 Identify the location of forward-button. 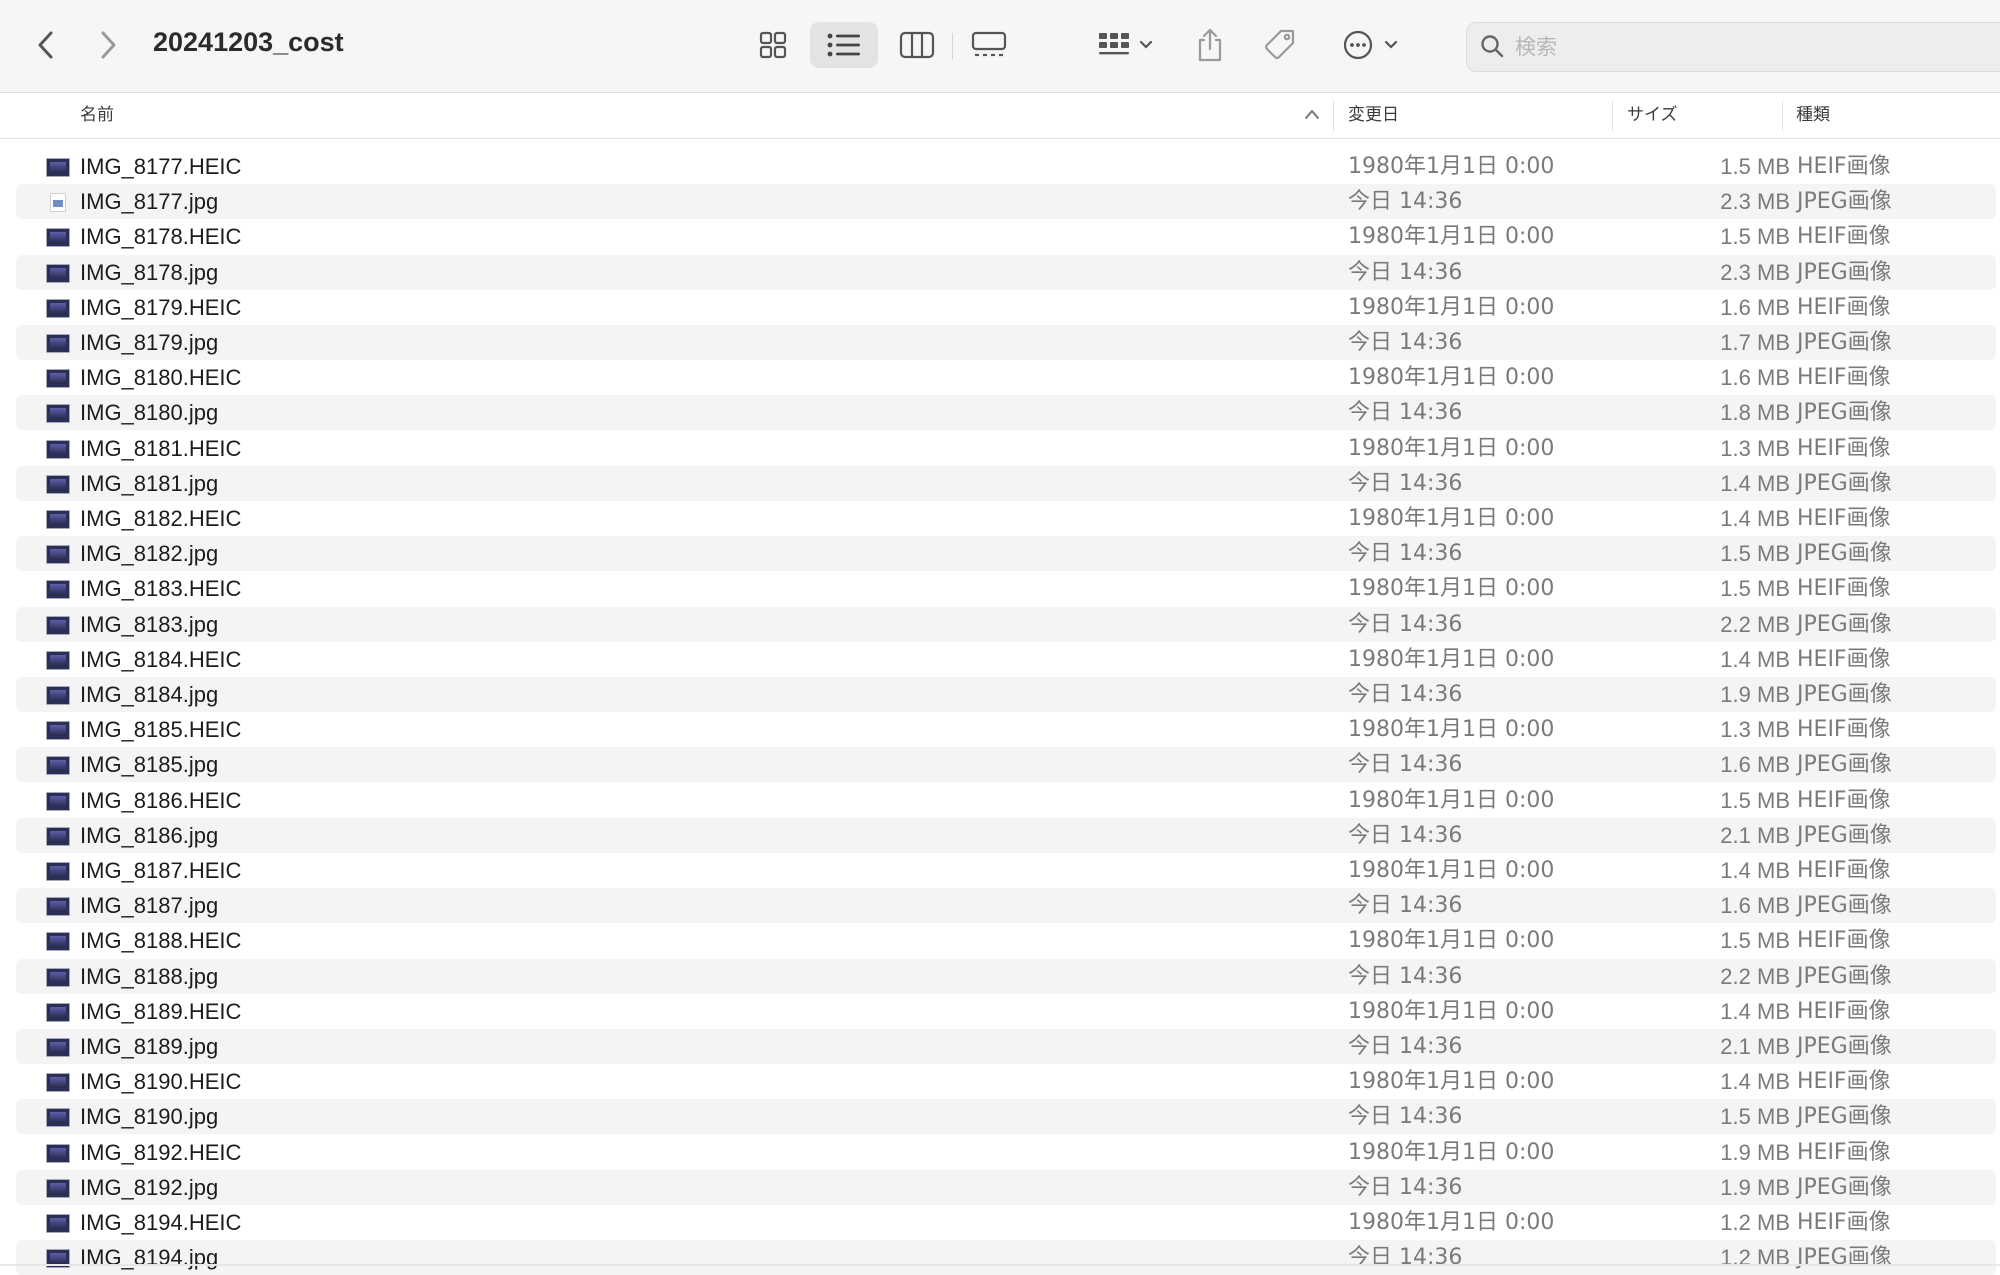
(108, 45).